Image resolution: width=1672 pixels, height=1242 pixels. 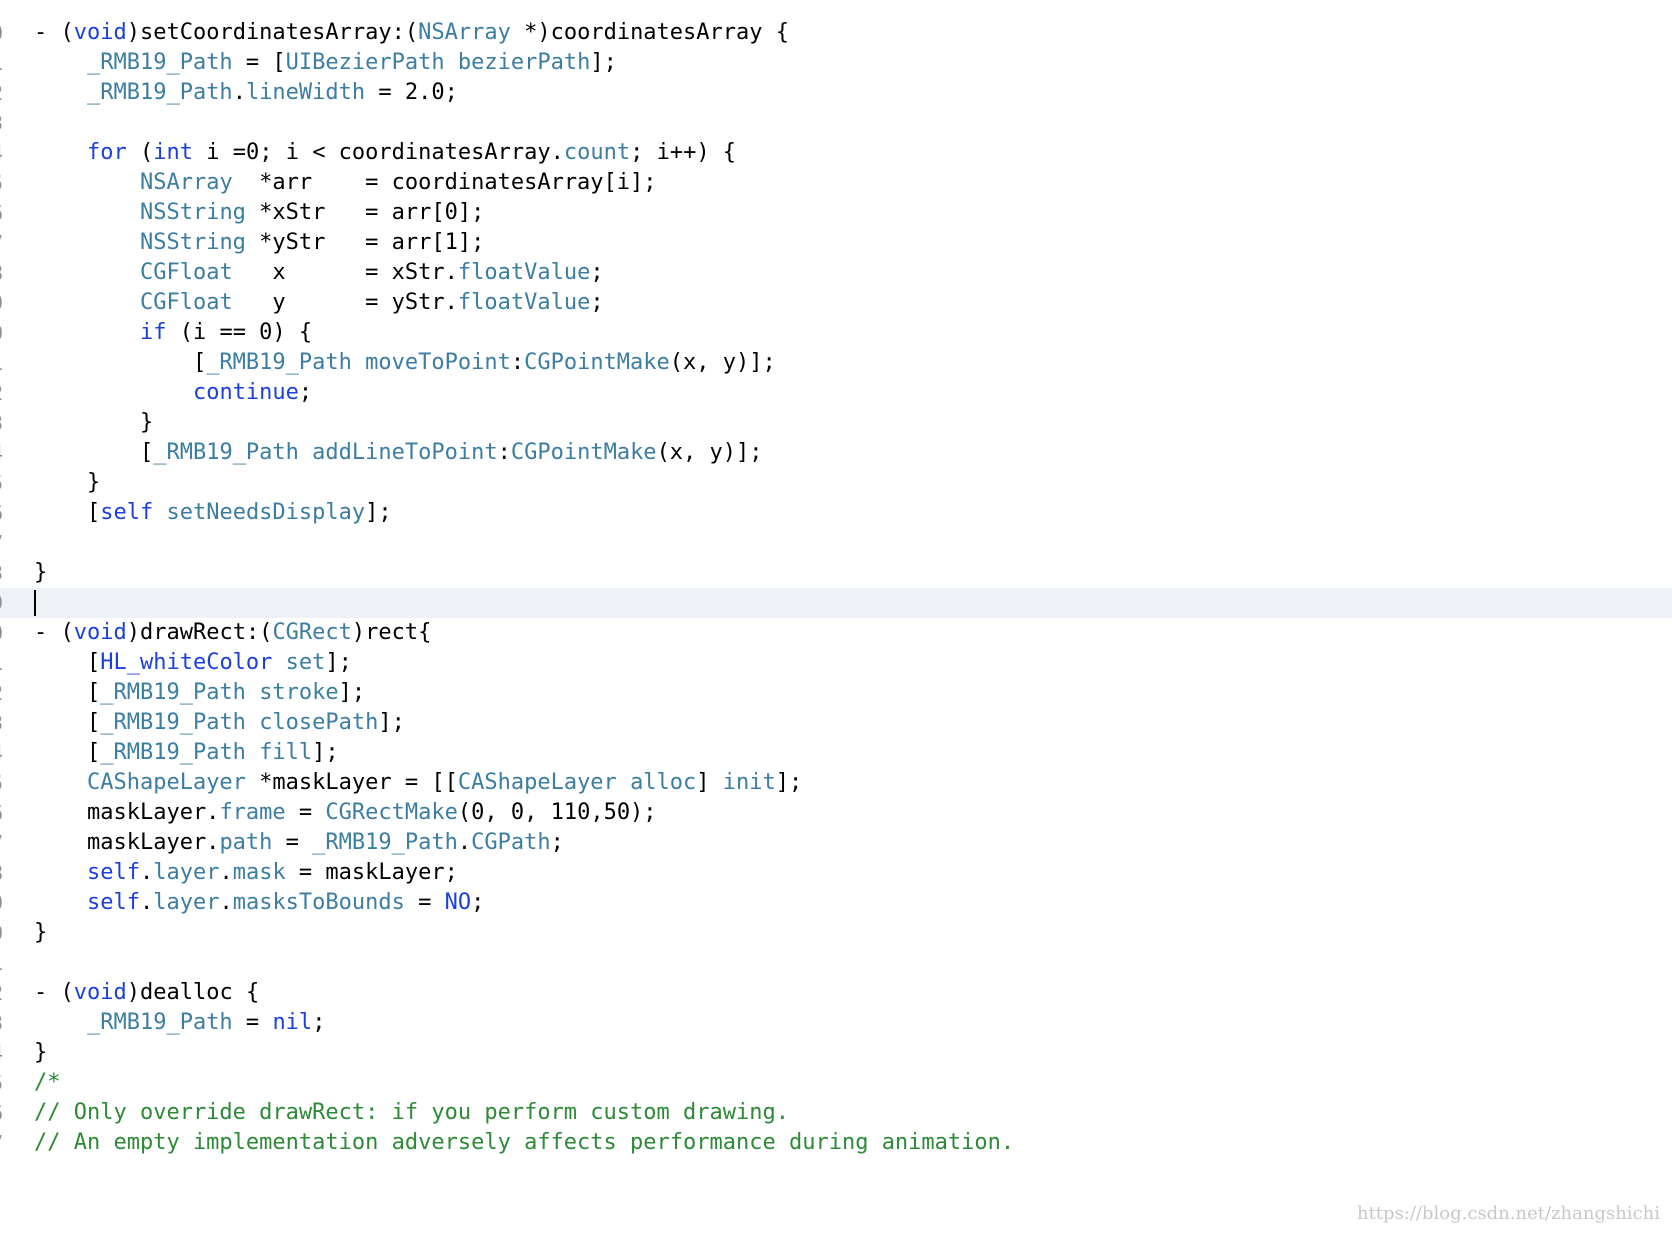 What do you see at coordinates (836, 423) in the screenshot?
I see `code-line: 3 }` at bounding box center [836, 423].